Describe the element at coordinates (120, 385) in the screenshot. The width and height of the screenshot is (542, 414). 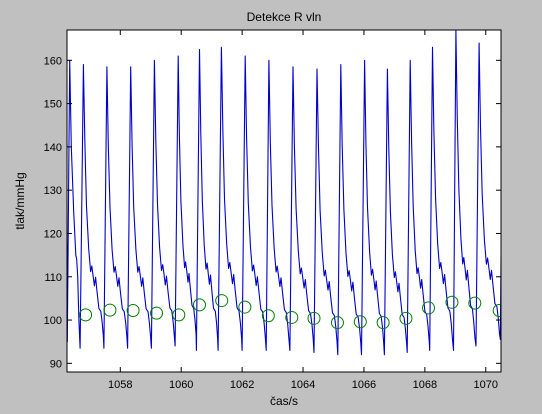
I see `x-tick-label: 1058` at that location.